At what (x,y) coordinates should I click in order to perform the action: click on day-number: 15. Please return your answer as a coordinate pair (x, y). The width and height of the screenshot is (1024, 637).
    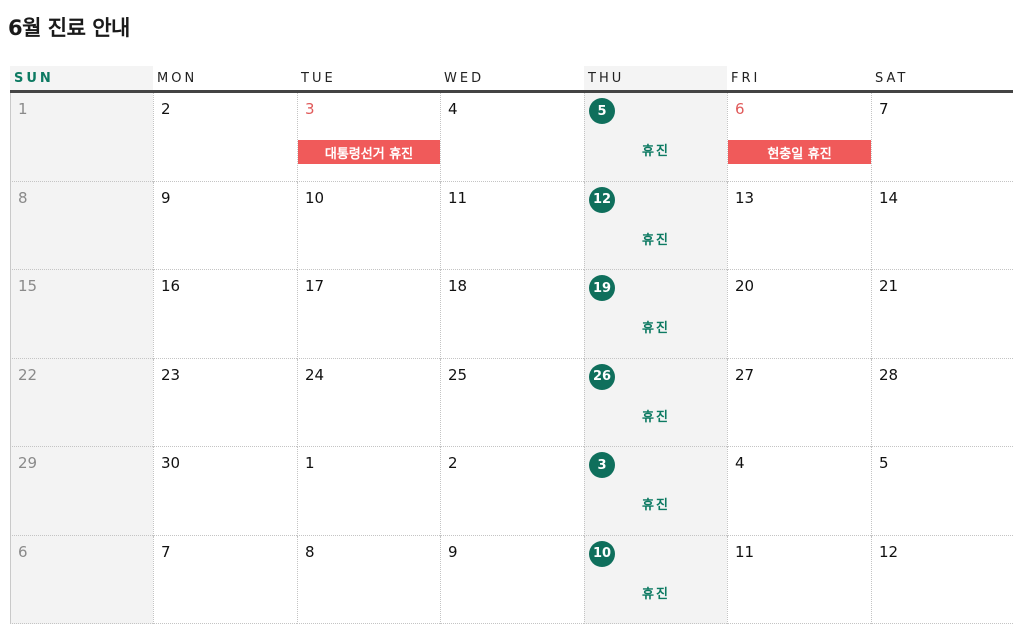
    Looking at the image, I should click on (28, 286).